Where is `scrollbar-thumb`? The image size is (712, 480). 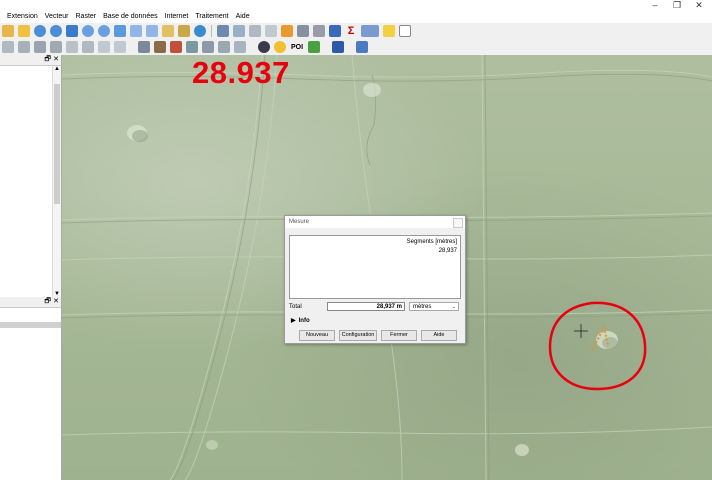 scrollbar-thumb is located at coordinates (57, 144).